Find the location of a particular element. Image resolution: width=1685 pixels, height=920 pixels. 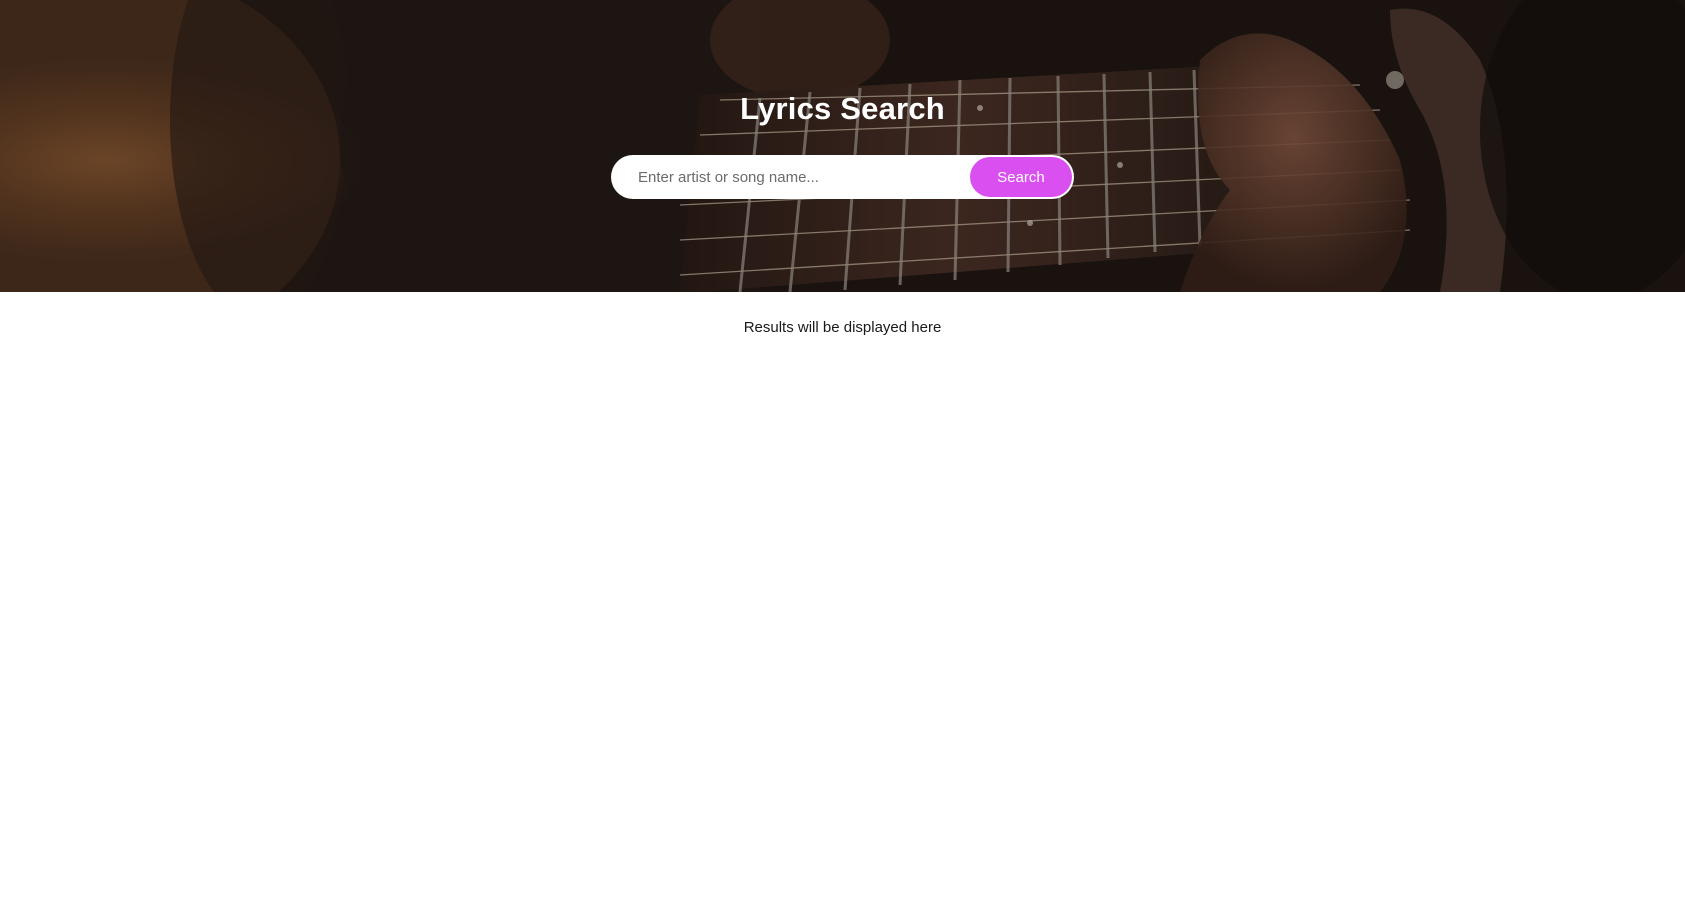

results-area: Results will be displayed here is located at coordinates (842, 327).